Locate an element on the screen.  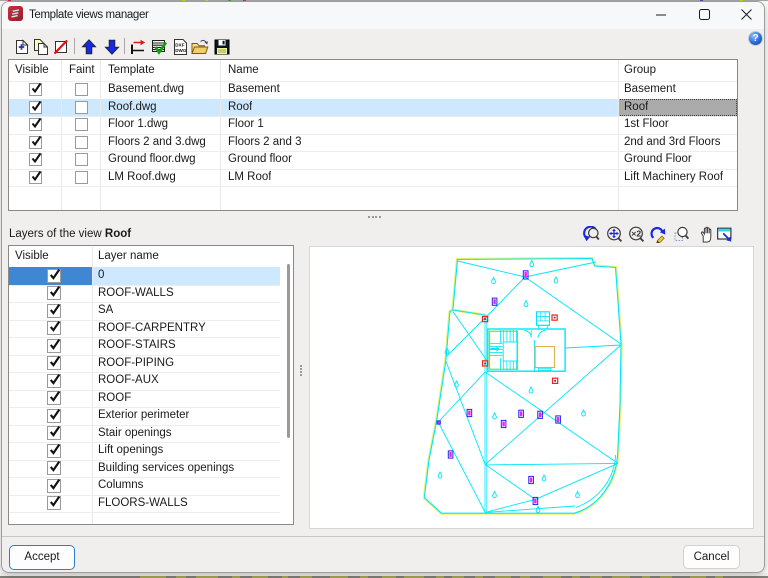
svg-text: DXF is located at coordinates (179, 44).